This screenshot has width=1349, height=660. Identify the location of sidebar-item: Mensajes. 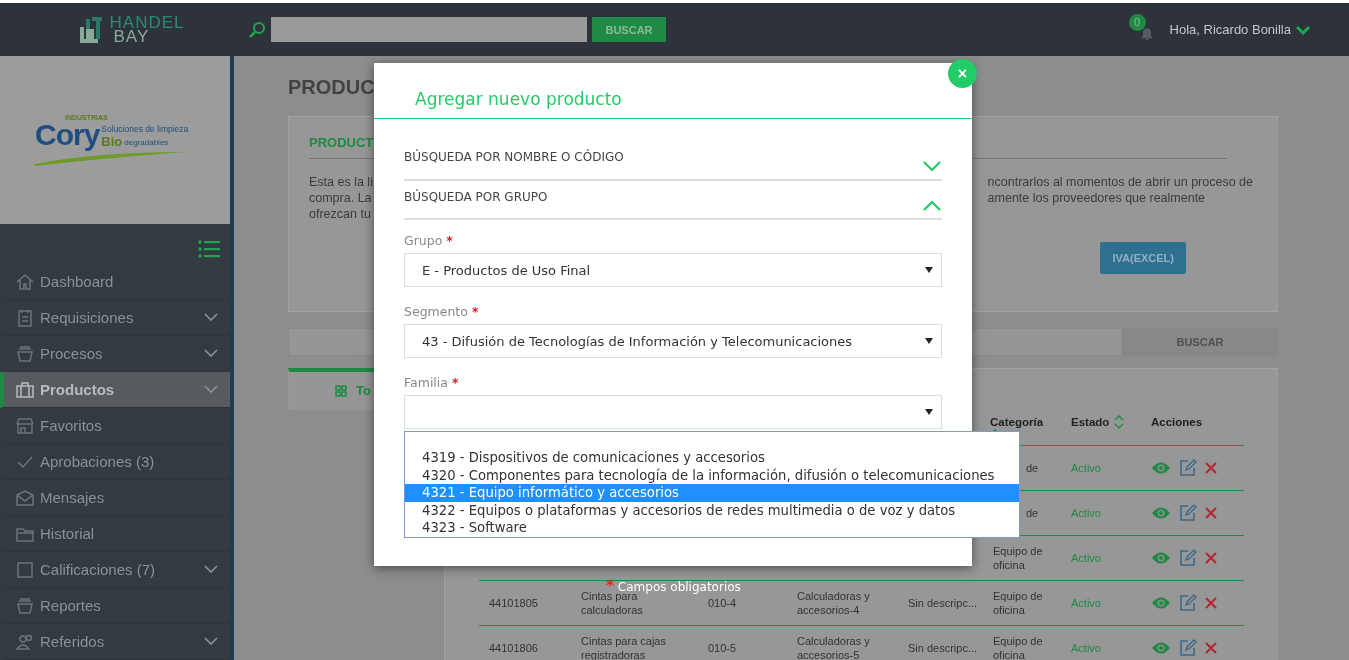
(115, 498).